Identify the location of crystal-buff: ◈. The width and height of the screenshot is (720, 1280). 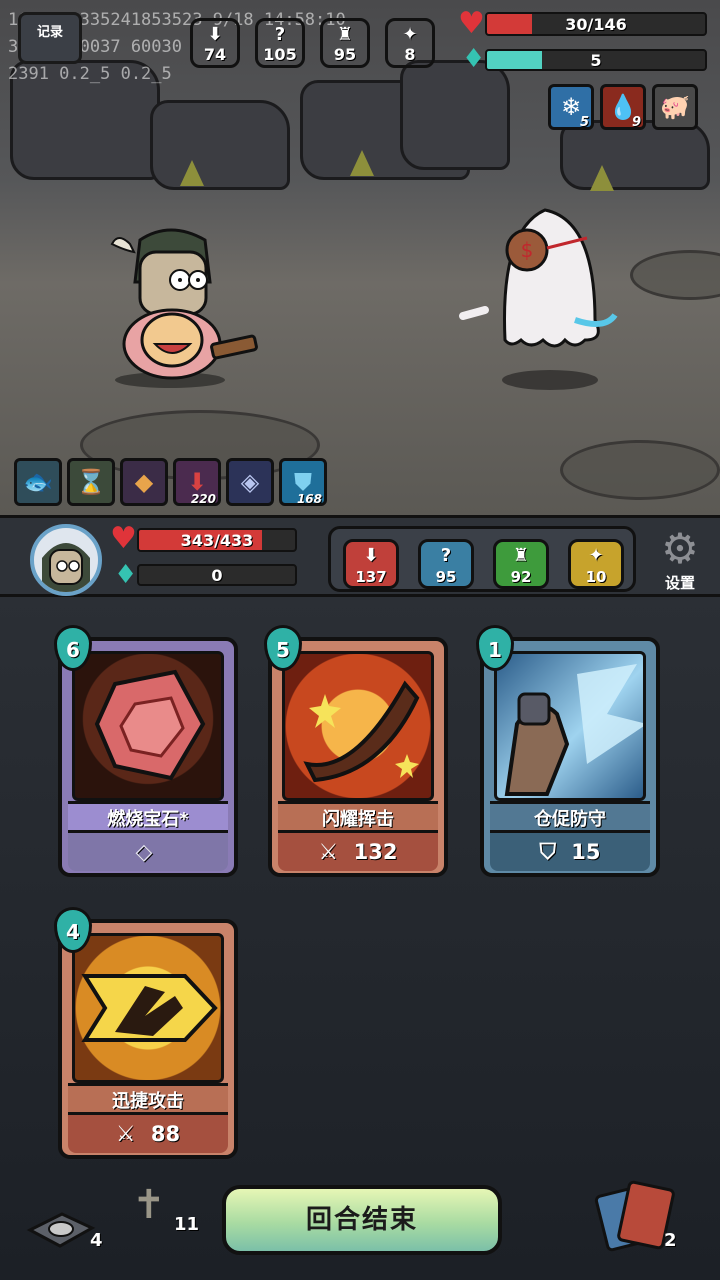
(250, 482).